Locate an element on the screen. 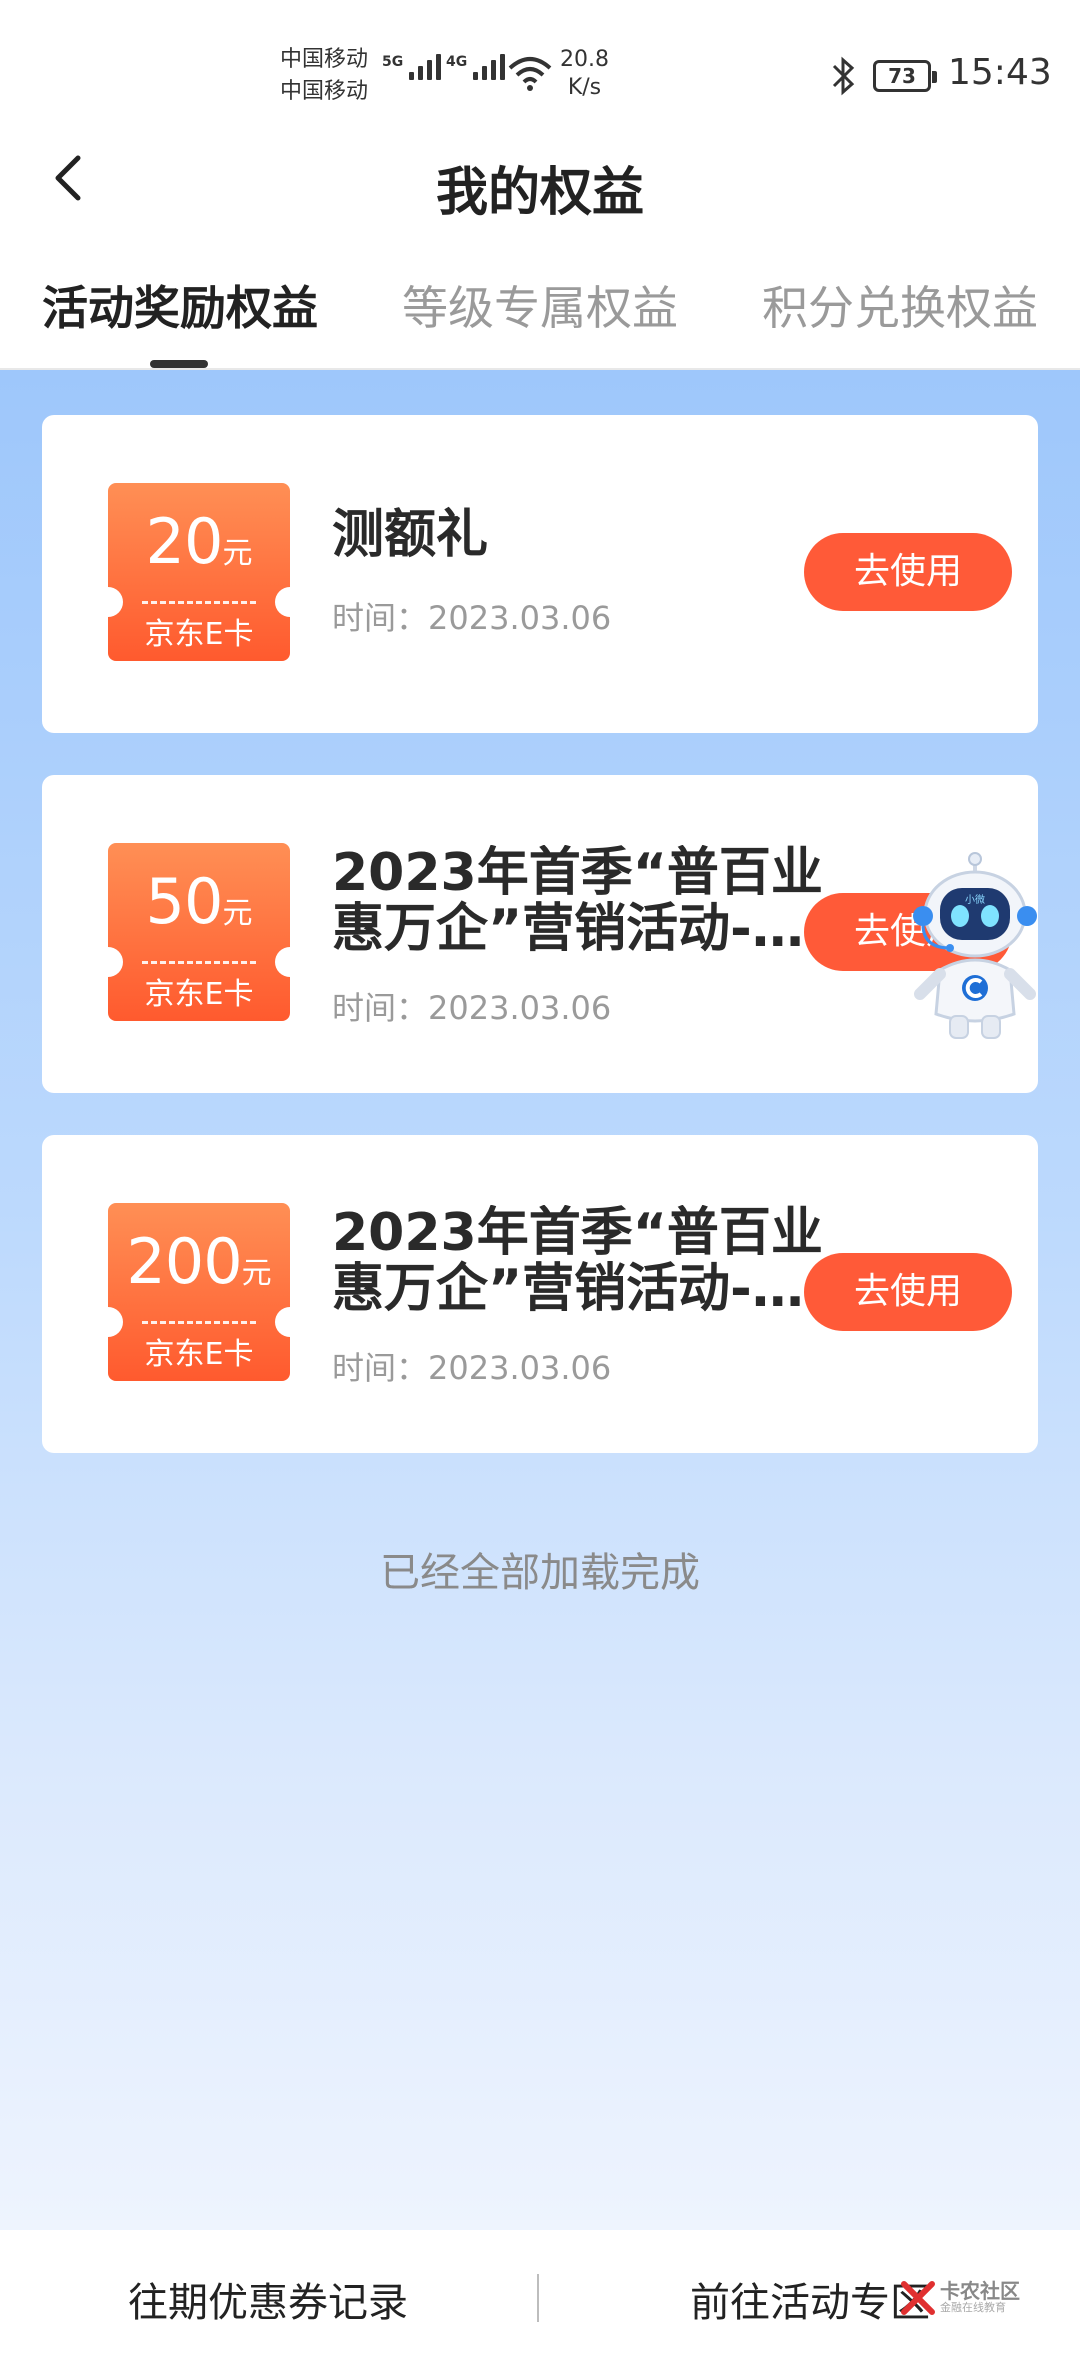  watermark-text: 卡农社区 is located at coordinates (980, 2291).